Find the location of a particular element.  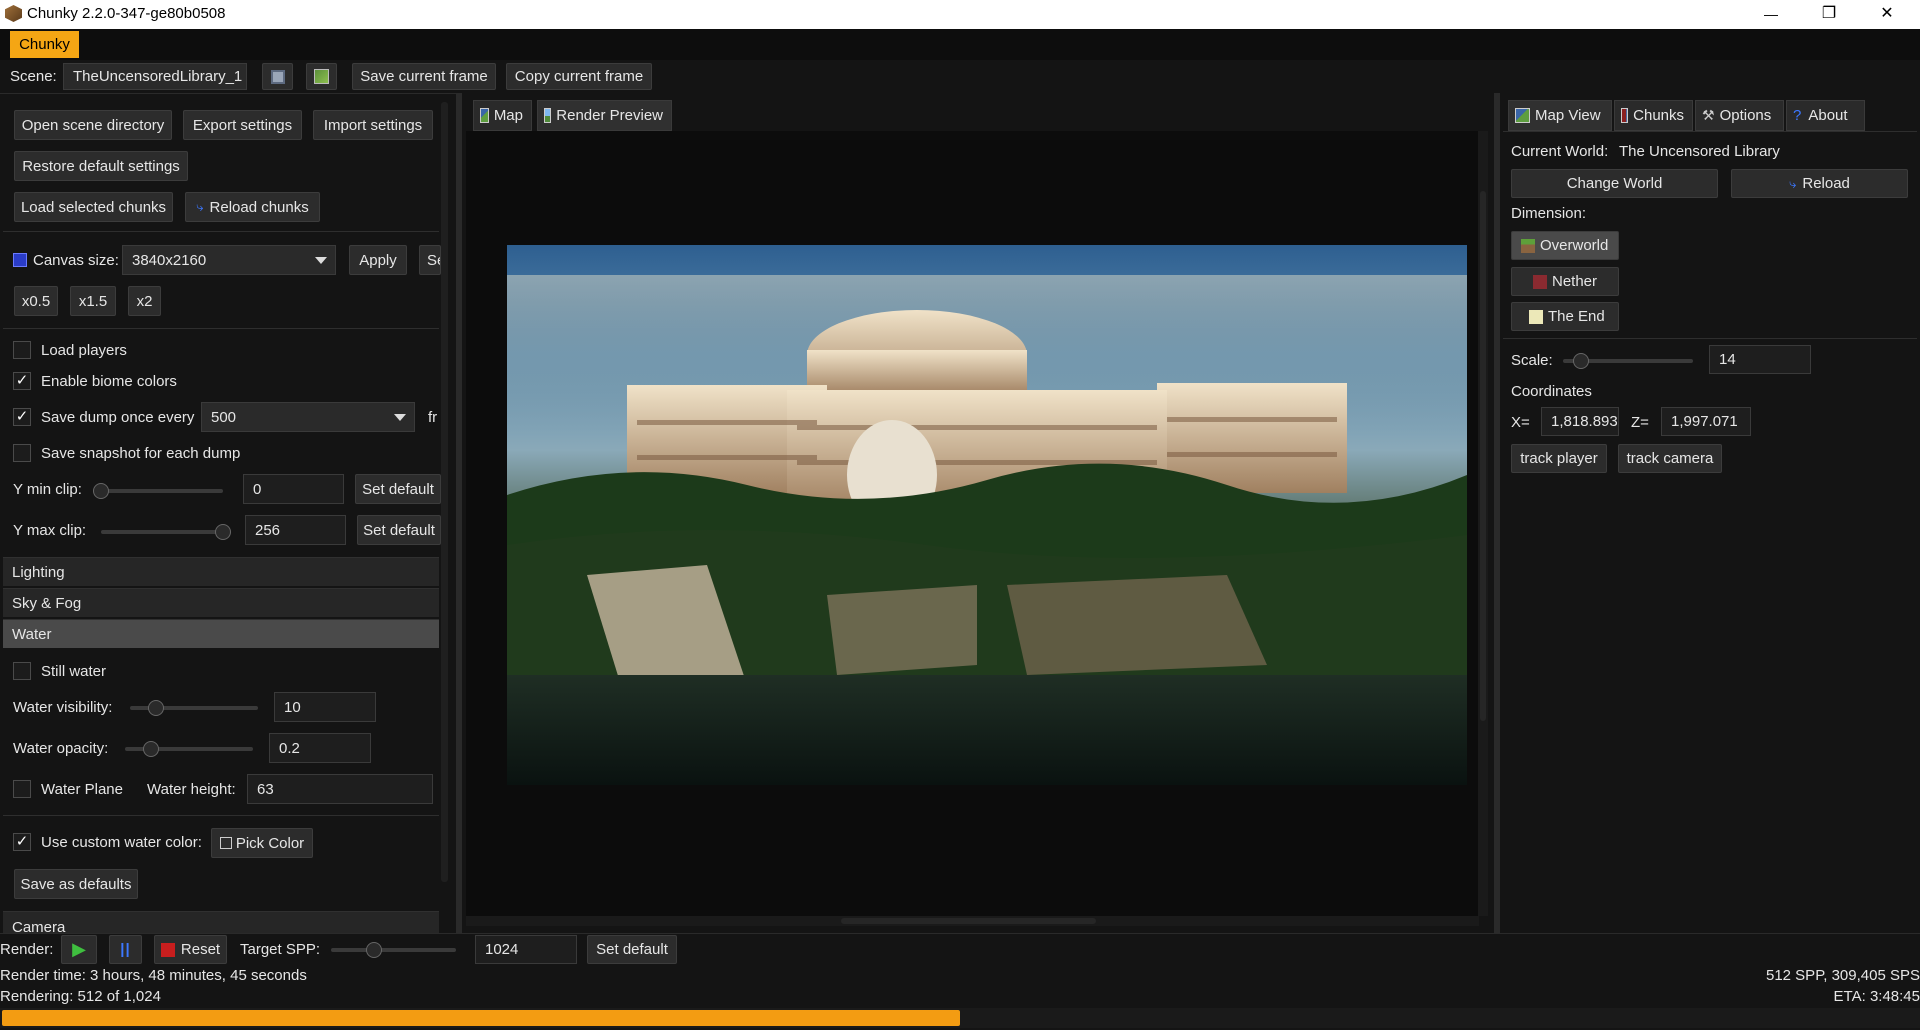

ymax-clip-input: 256 is located at coordinates (295, 530).